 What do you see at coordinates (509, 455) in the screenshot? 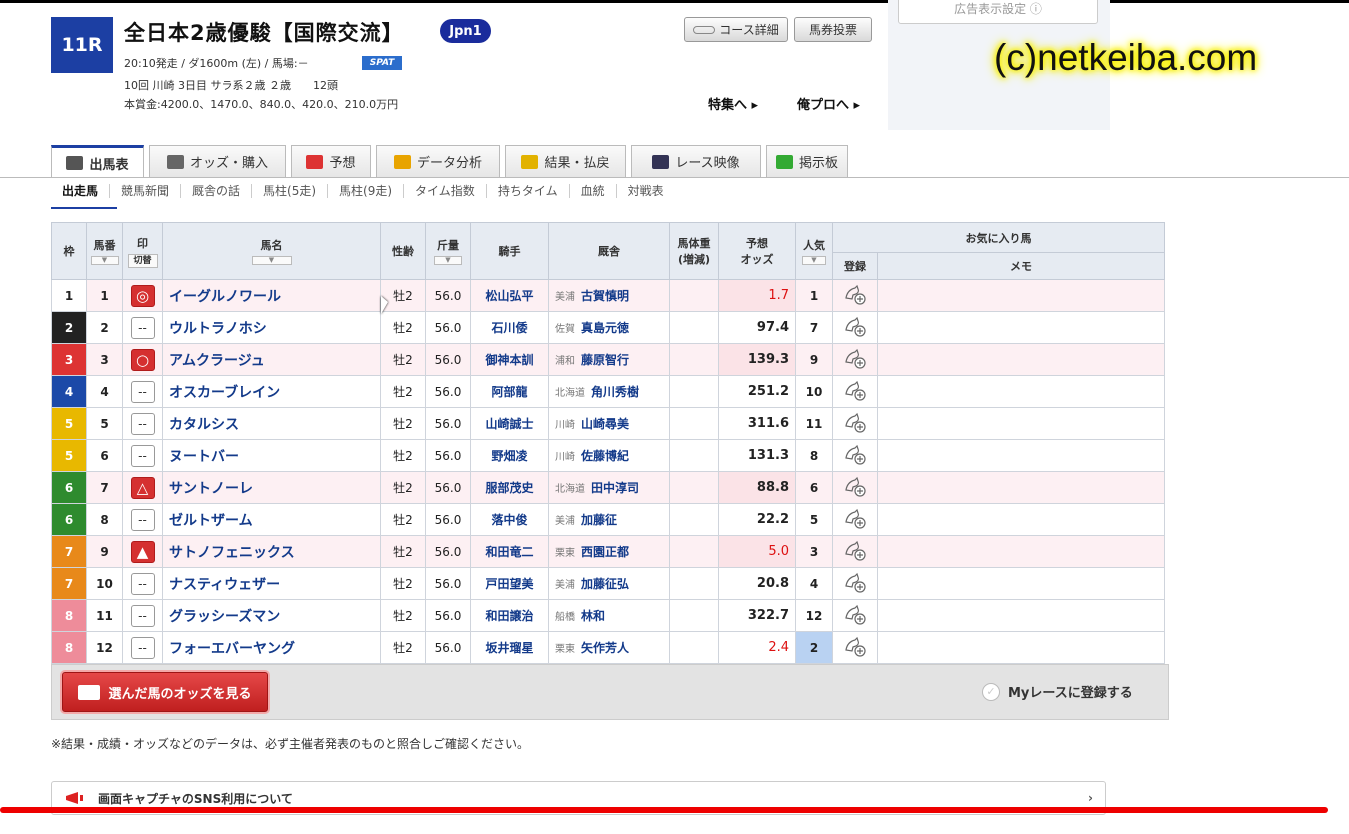
I see `jockey-link: 野畑凌` at bounding box center [509, 455].